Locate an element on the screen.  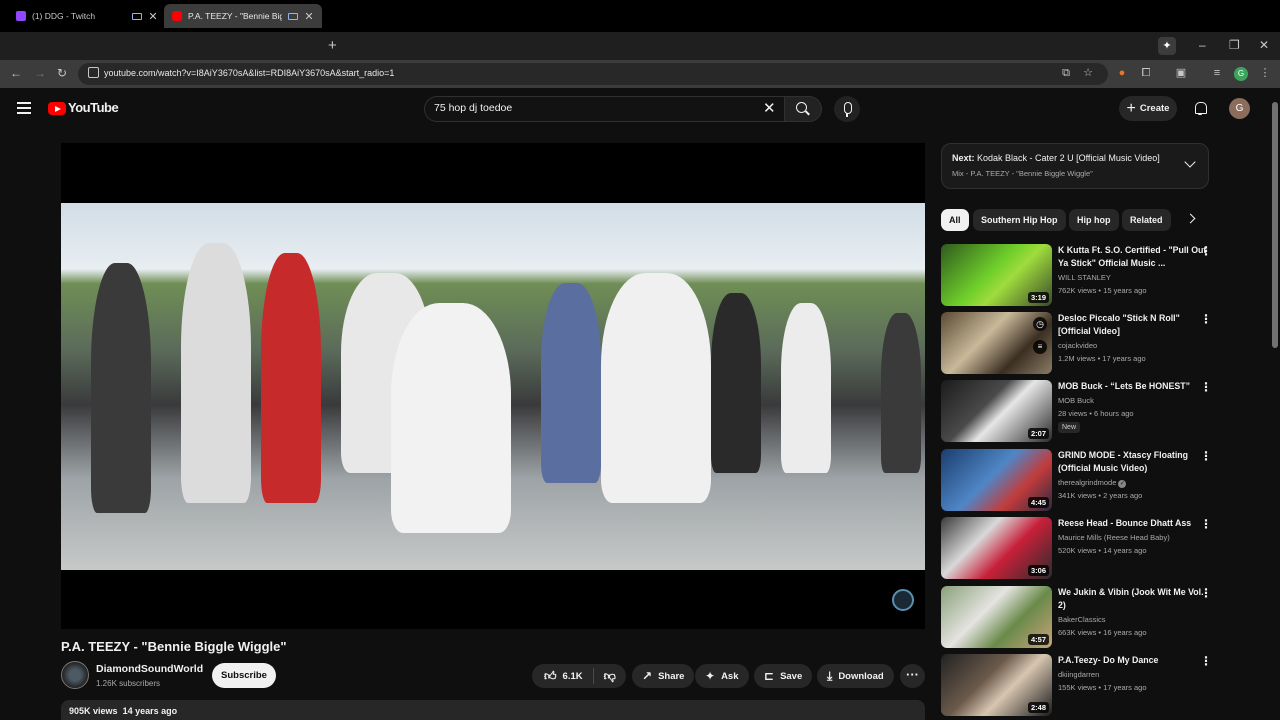
extensions-puzzle-icon: ⧠ is located at coordinates (1146, 73).